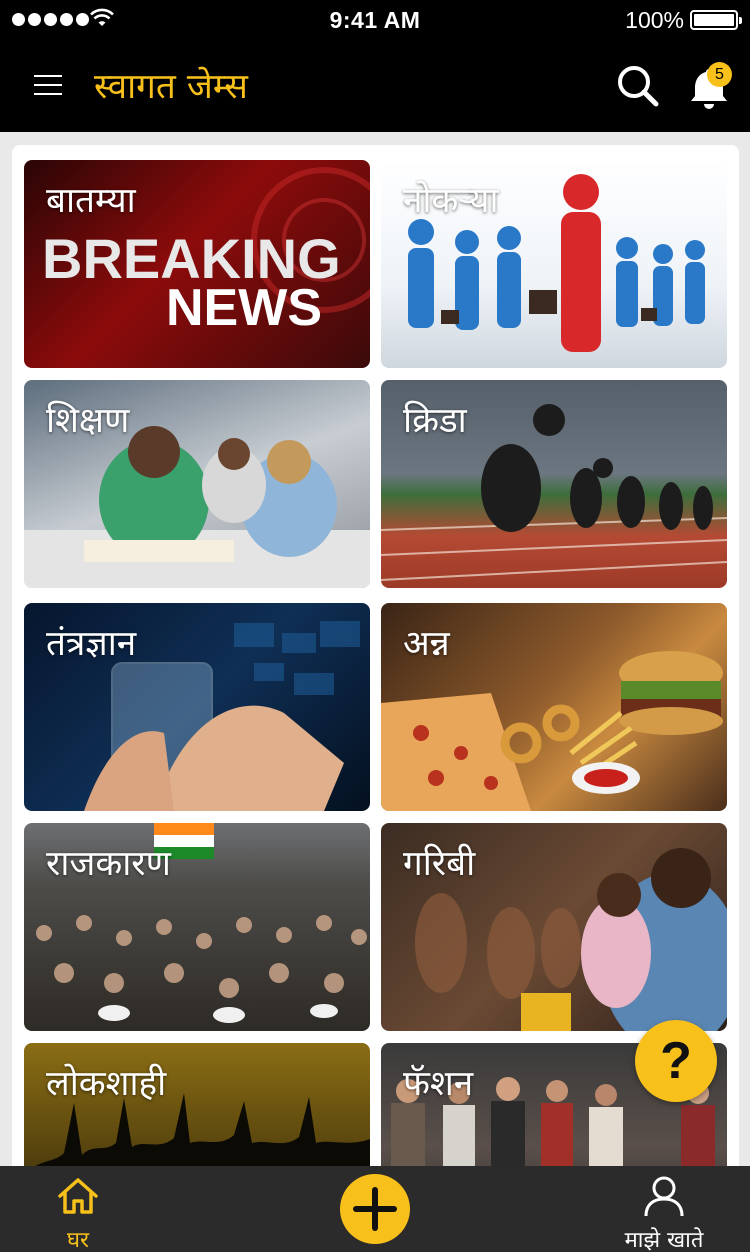 The width and height of the screenshot is (750, 1252). Describe the element at coordinates (719, 74) in the screenshot. I see `notification-badge: 5` at that location.